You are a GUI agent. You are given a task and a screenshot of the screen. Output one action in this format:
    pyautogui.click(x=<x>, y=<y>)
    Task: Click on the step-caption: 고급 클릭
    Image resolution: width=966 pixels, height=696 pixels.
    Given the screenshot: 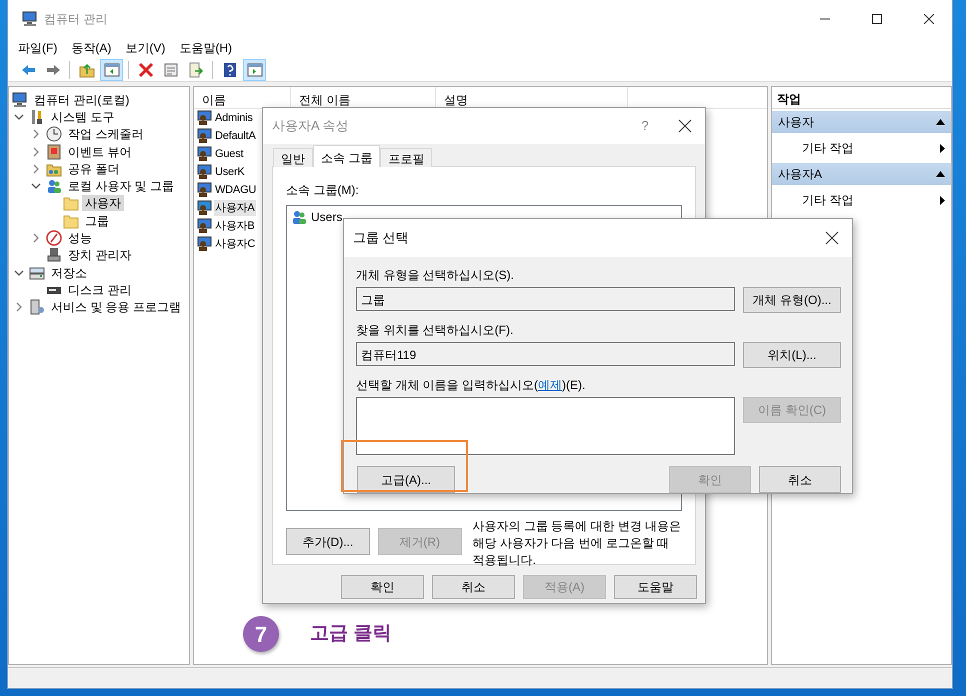 What is the action you would take?
    pyautogui.click(x=351, y=634)
    